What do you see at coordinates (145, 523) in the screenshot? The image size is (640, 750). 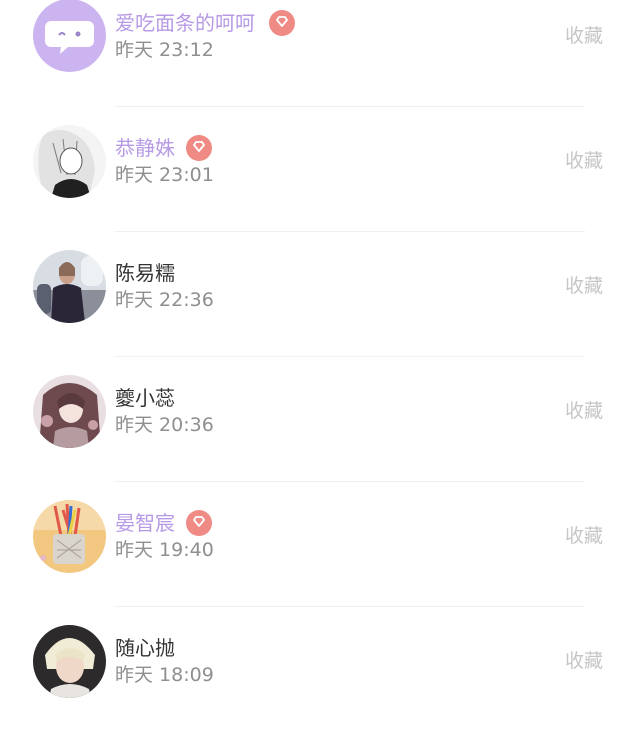 I see `username: 晏智宸` at bounding box center [145, 523].